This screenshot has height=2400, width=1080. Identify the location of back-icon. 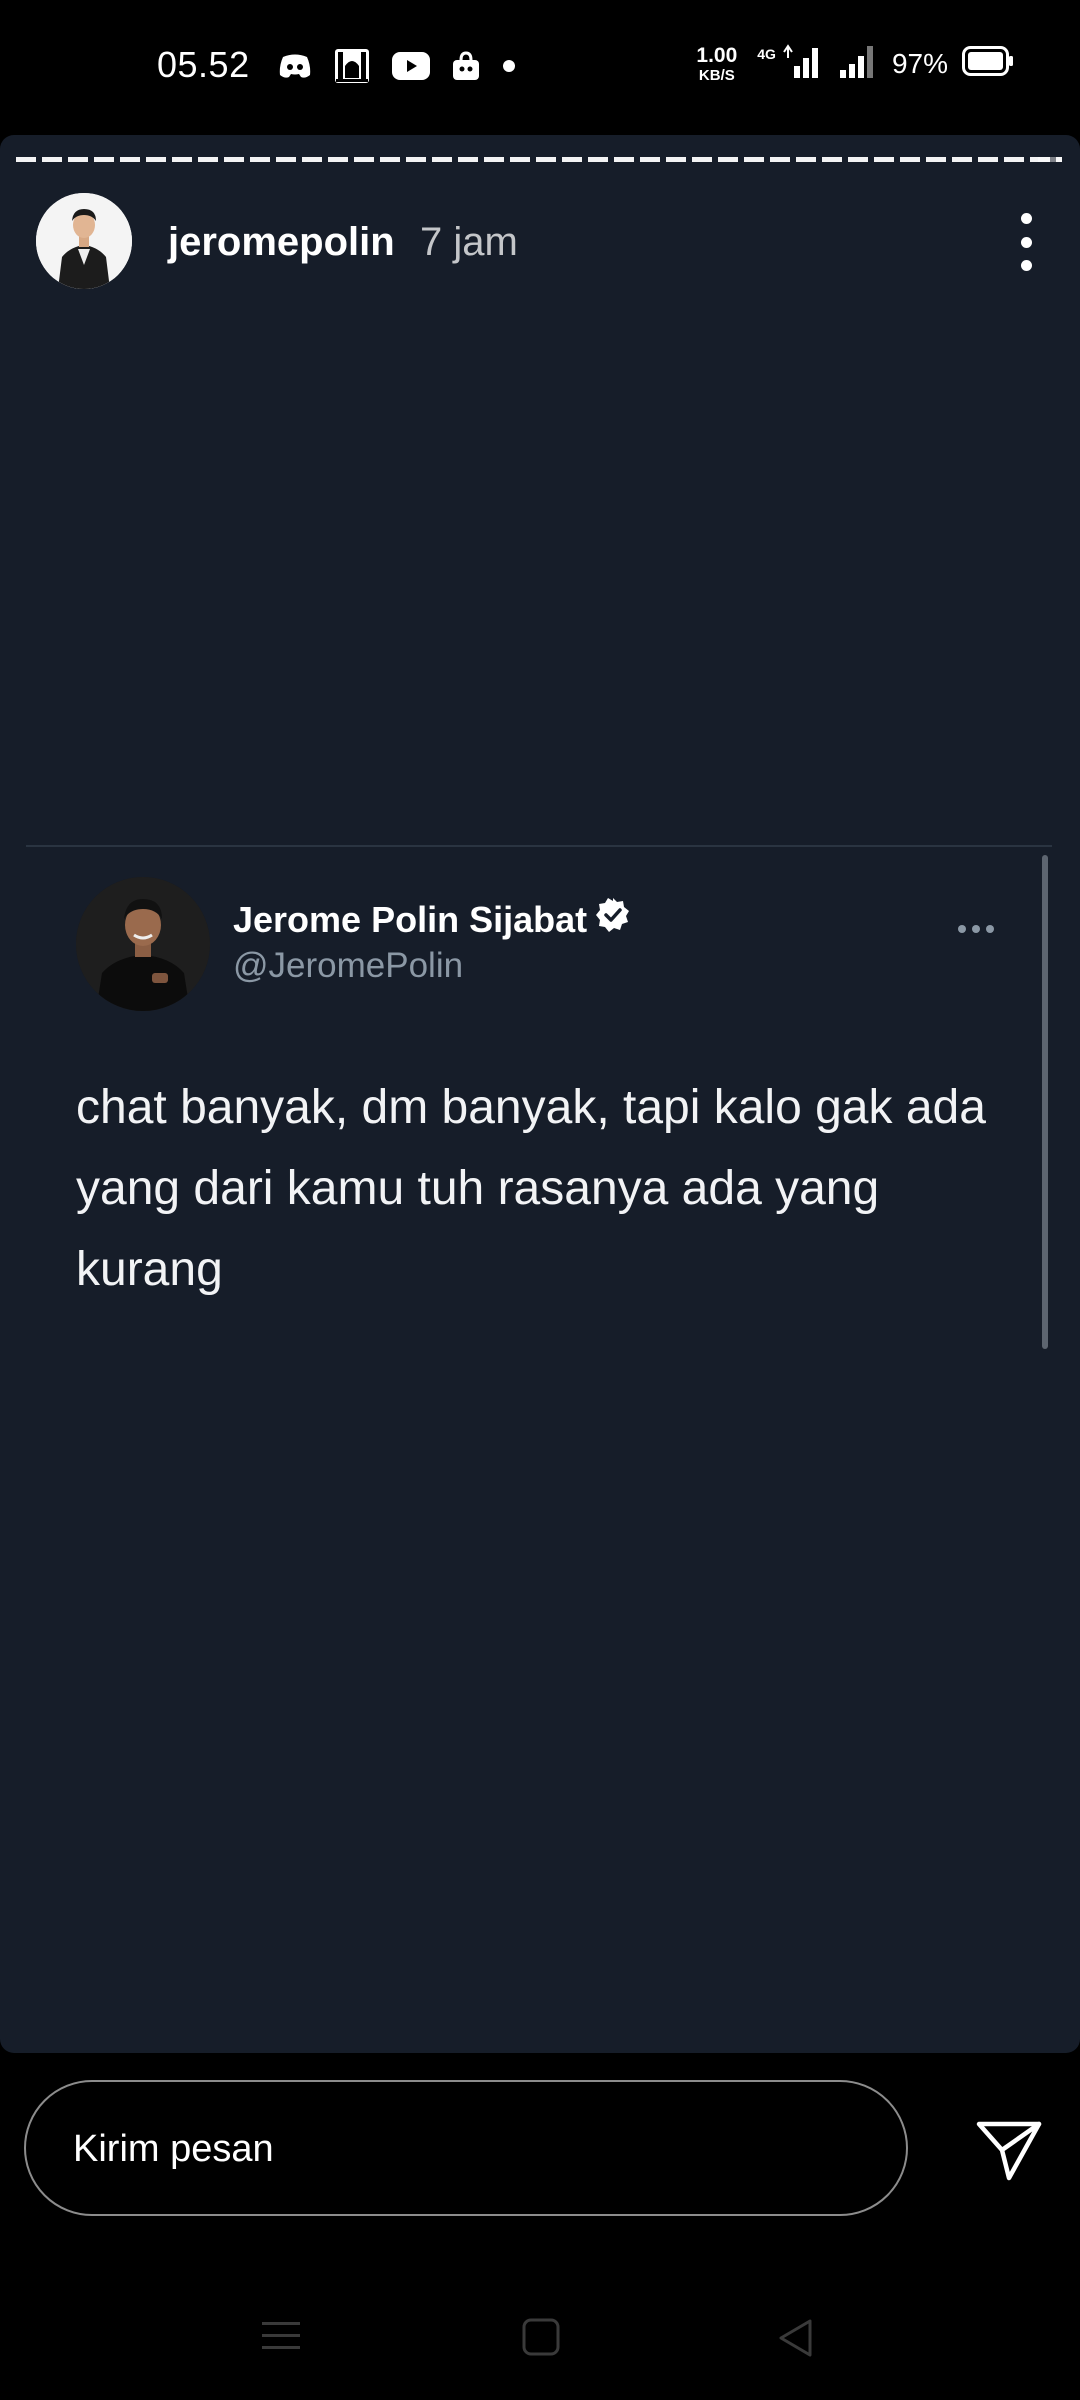
(796, 2340).